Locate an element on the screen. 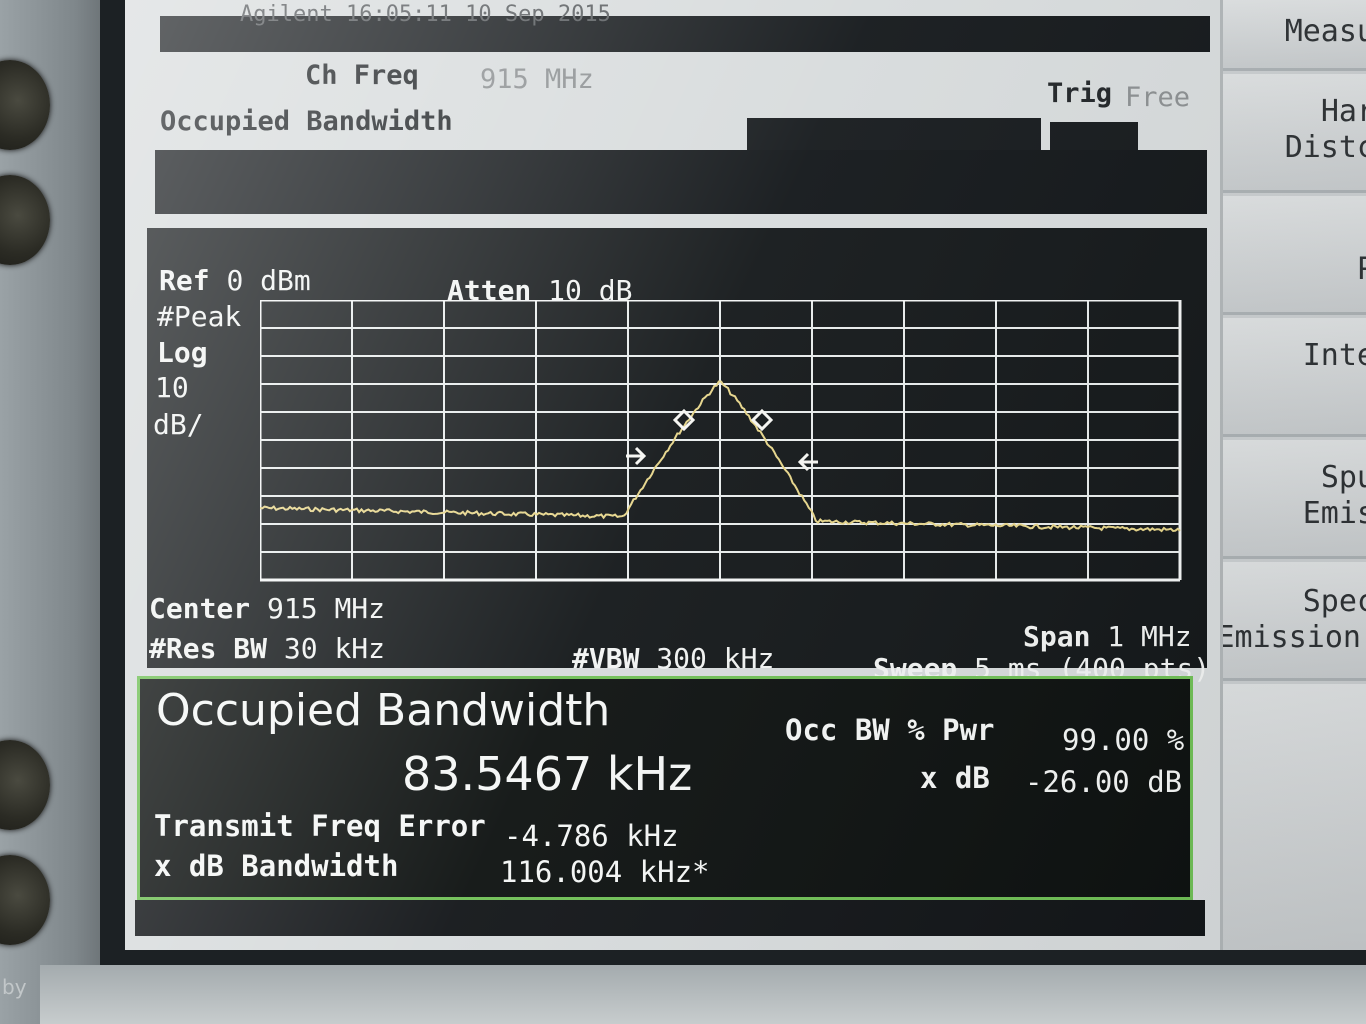 This screenshot has width=1366, height=1024. footer-bar is located at coordinates (670, 918).